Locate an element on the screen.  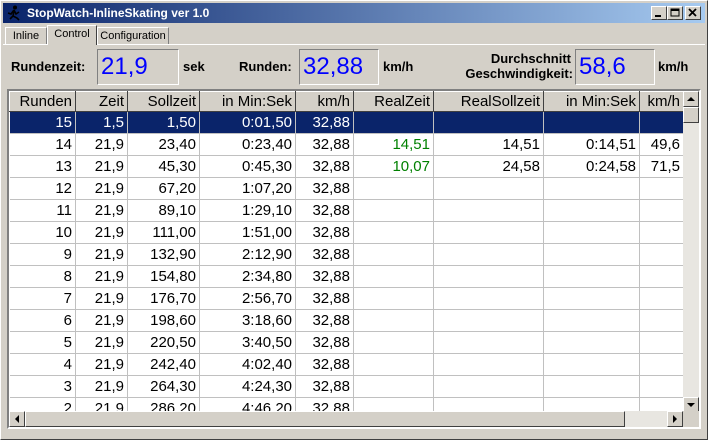
table-cell: 14 is located at coordinates (42, 144).